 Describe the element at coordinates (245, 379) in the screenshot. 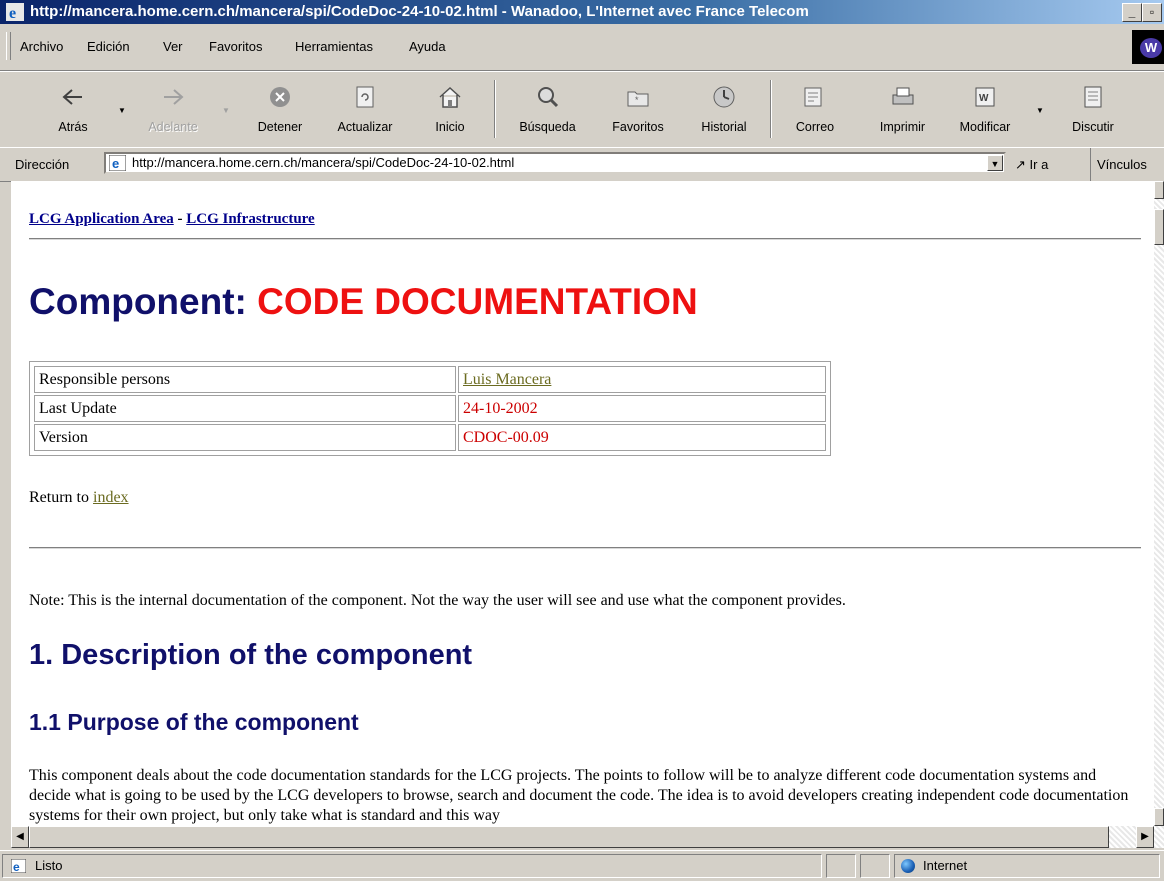

I see `responsible-label: Responsible persons` at that location.